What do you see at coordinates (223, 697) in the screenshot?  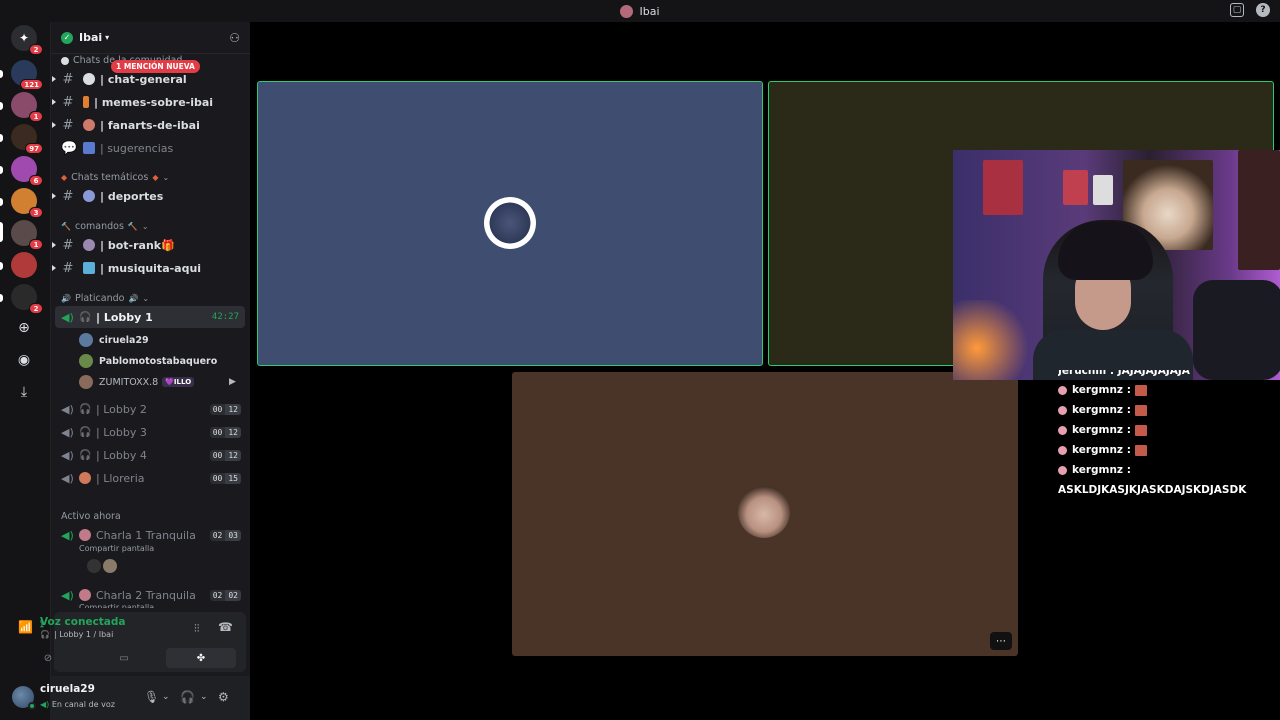 I see `settings-icon: ⚙` at bounding box center [223, 697].